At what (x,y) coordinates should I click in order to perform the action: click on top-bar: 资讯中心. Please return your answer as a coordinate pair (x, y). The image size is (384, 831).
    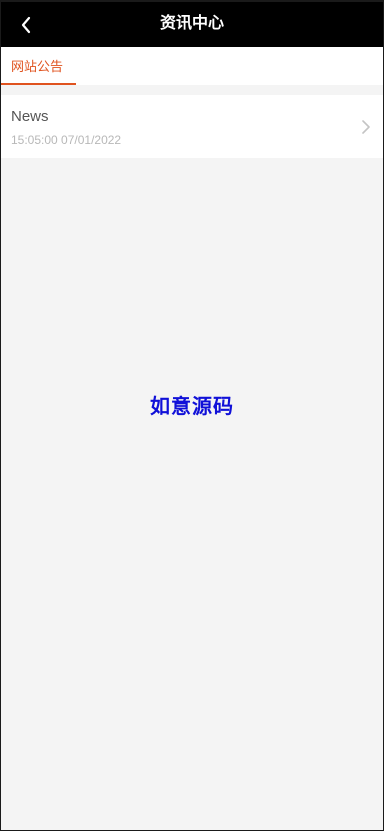
    Looking at the image, I should click on (192, 24).